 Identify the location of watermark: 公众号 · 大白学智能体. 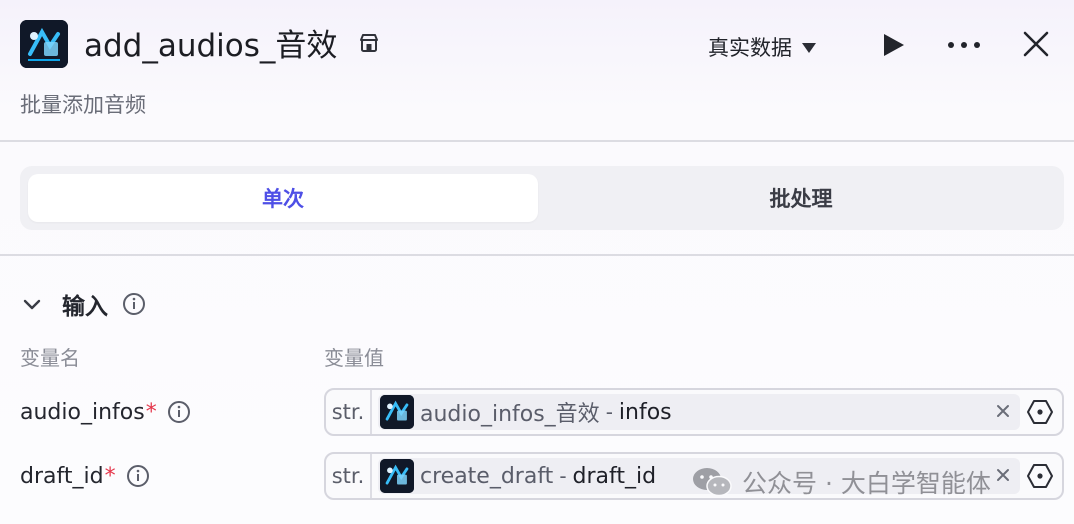
(840, 482).